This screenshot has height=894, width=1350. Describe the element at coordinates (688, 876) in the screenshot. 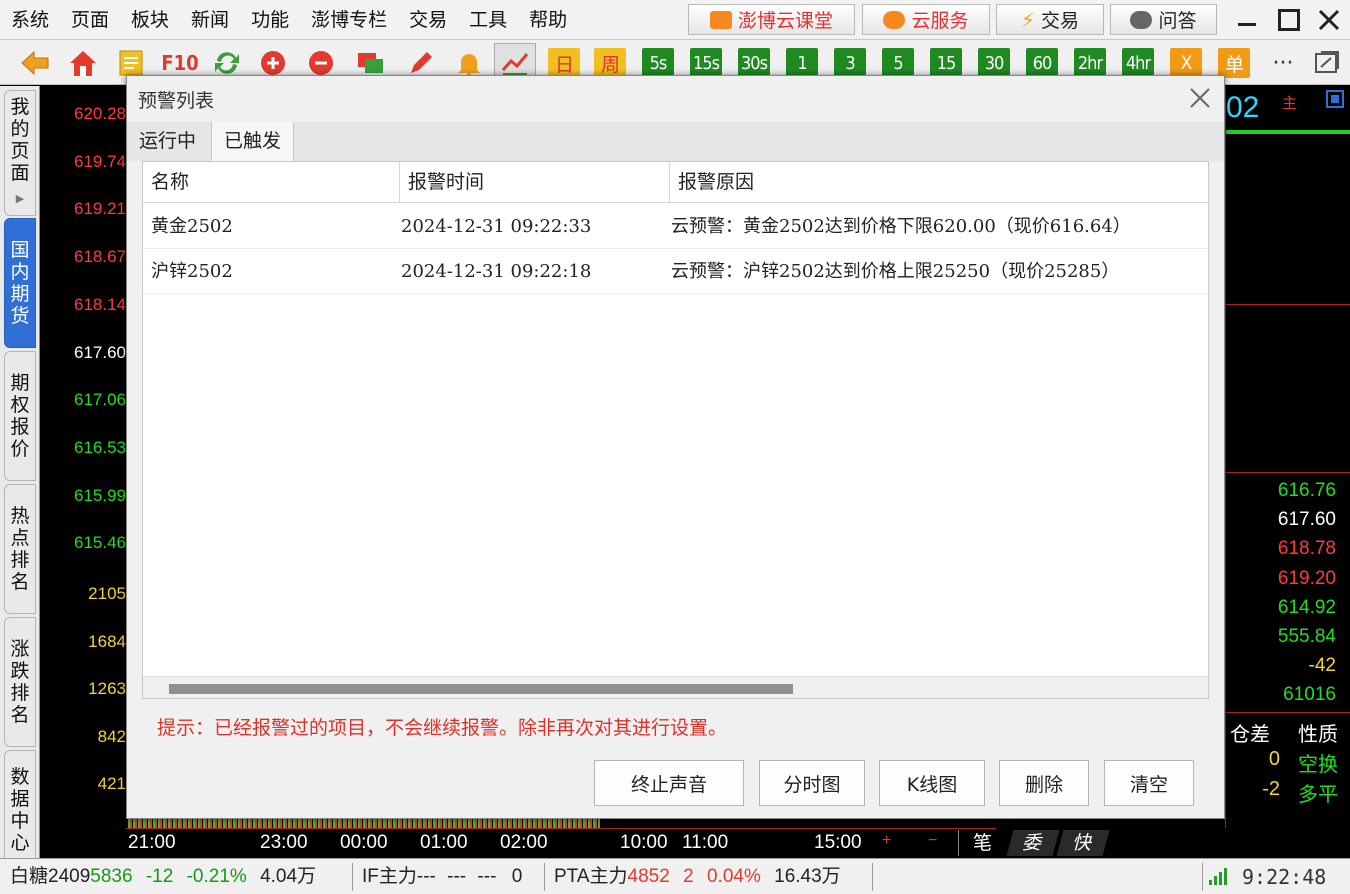

I see `ticker-change: 2` at that location.